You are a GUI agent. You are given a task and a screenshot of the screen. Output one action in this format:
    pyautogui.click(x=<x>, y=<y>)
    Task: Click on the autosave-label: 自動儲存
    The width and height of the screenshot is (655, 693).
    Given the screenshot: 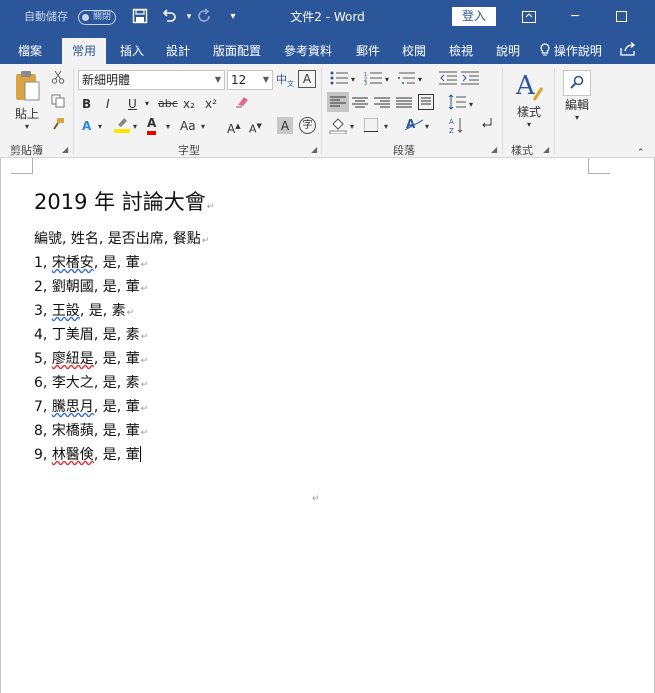 What is the action you would take?
    pyautogui.click(x=46, y=16)
    